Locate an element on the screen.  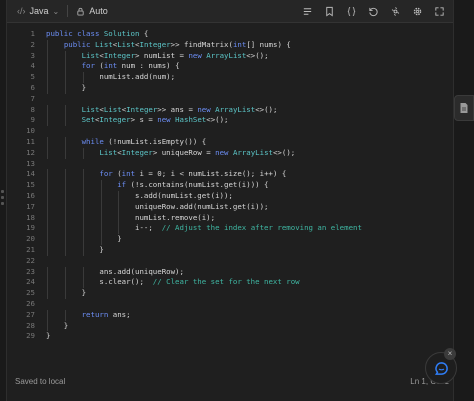
line-number: 21 is located at coordinates (30, 249).